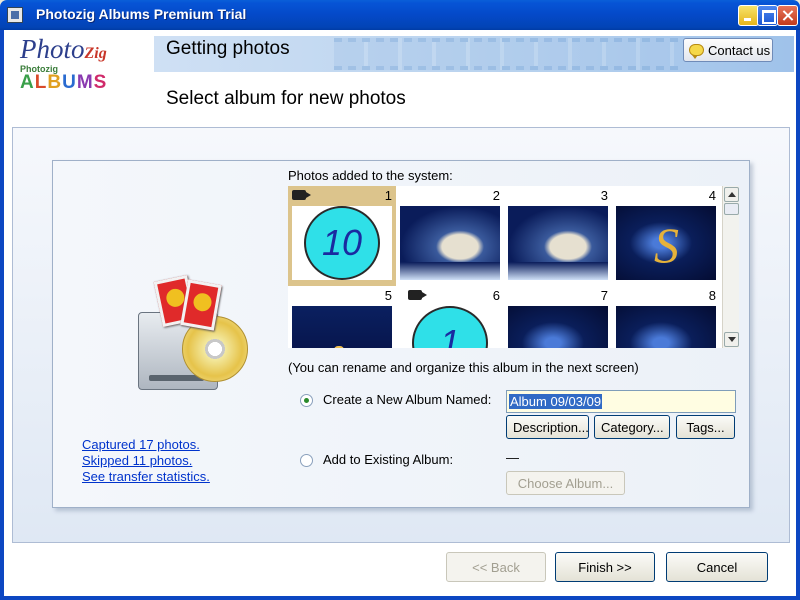 The height and width of the screenshot is (600, 800). Describe the element at coordinates (558, 236) in the screenshot. I see `photo-thumbnail: 3` at that location.